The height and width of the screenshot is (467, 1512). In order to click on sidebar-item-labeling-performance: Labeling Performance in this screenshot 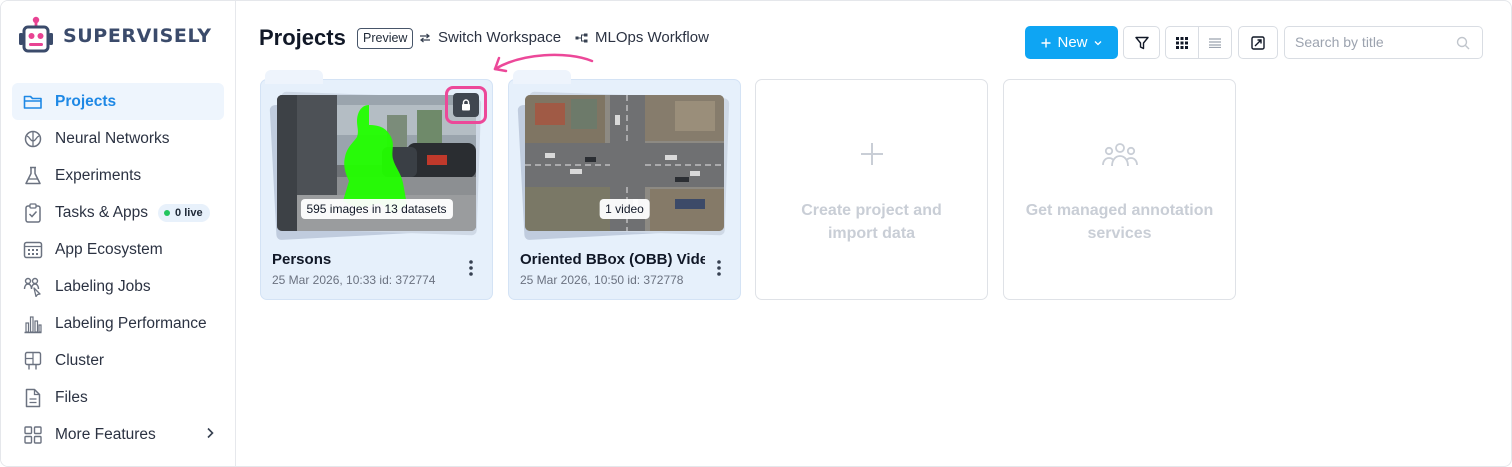, I will do `click(118, 323)`.